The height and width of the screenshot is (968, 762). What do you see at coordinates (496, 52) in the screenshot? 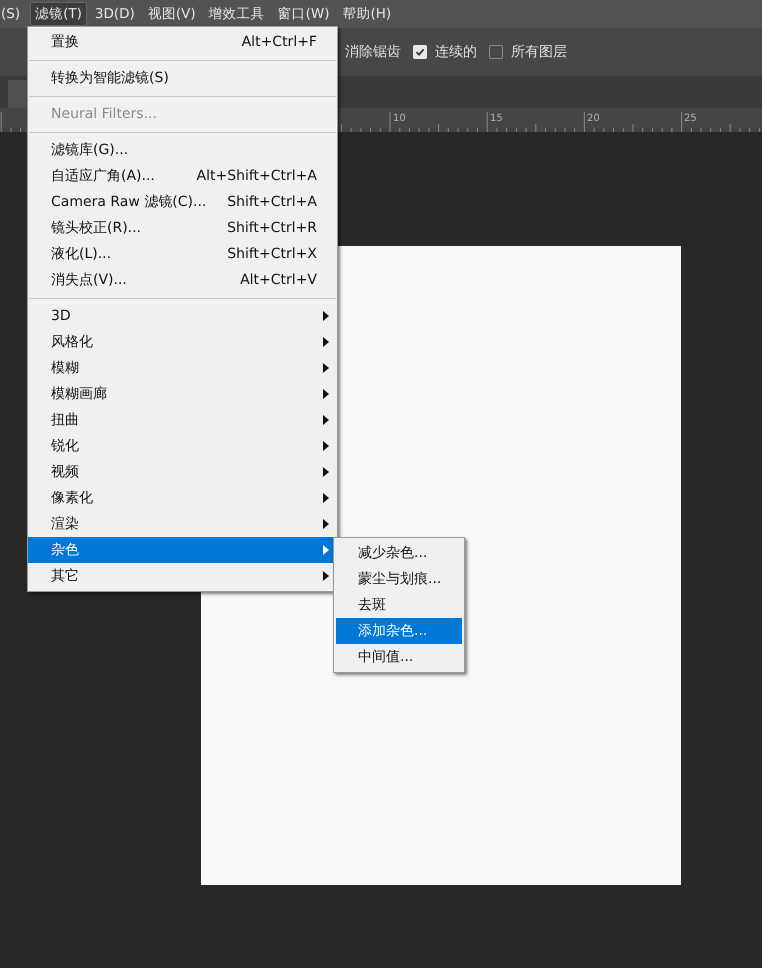
I see `checkbox` at bounding box center [496, 52].